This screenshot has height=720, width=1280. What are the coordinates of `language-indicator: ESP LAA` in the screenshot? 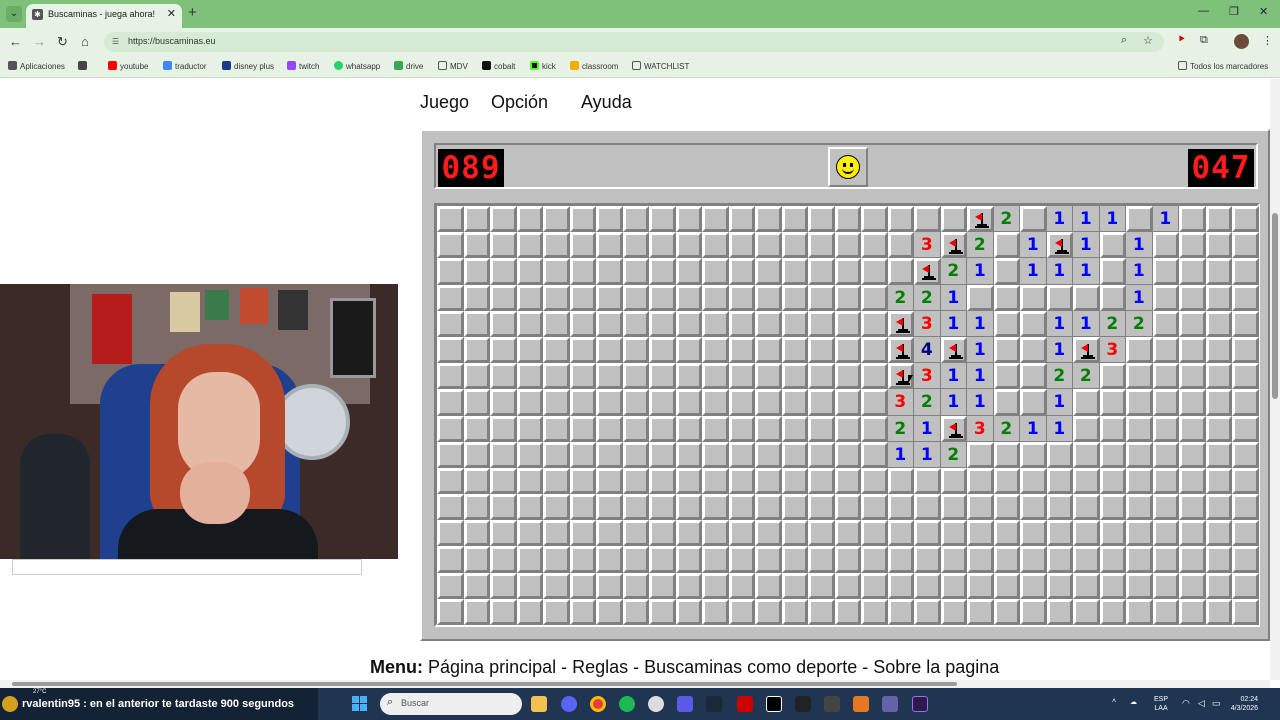 It's located at (1161, 704).